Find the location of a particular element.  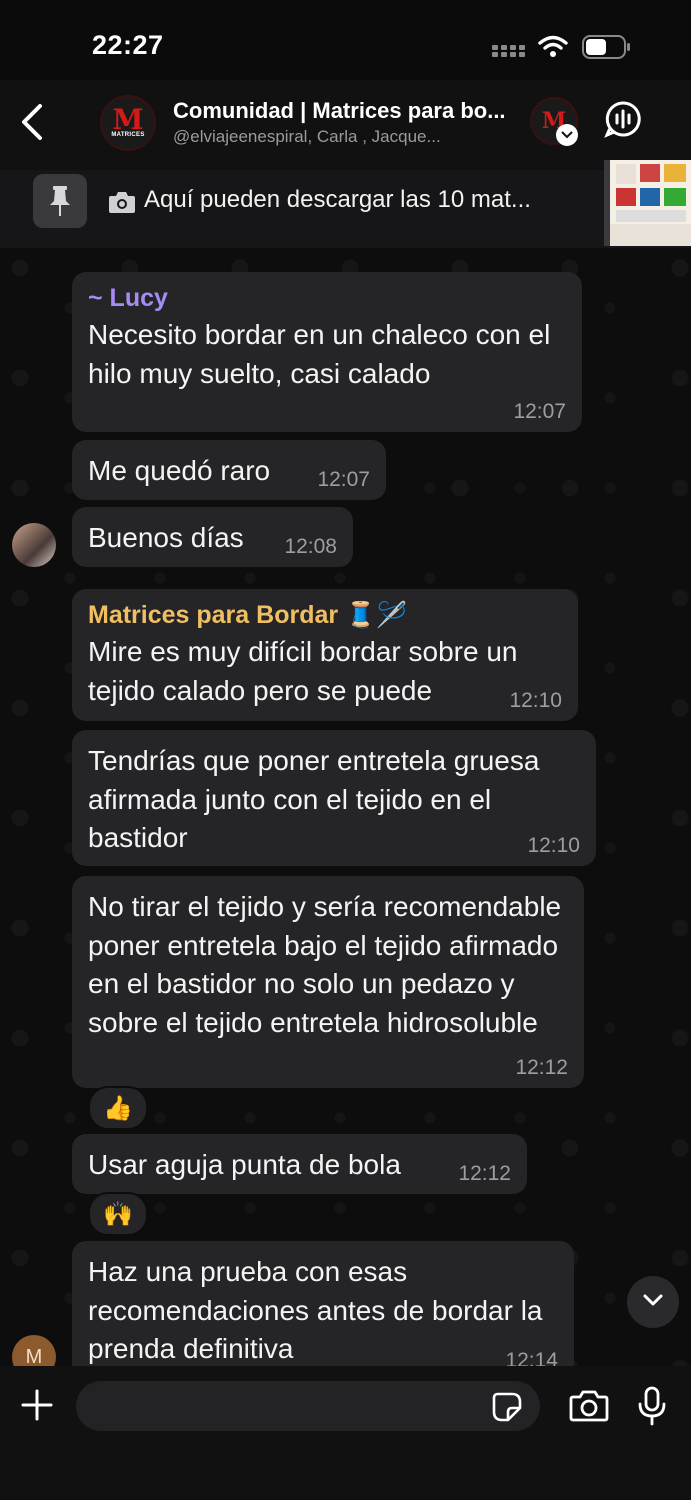

message-bubble: Buenos días 12:08 is located at coordinates (212, 537).